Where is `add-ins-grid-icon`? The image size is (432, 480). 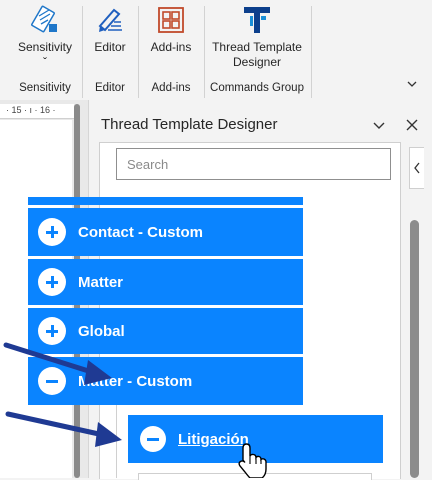
add-ins-grid-icon is located at coordinates (171, 20).